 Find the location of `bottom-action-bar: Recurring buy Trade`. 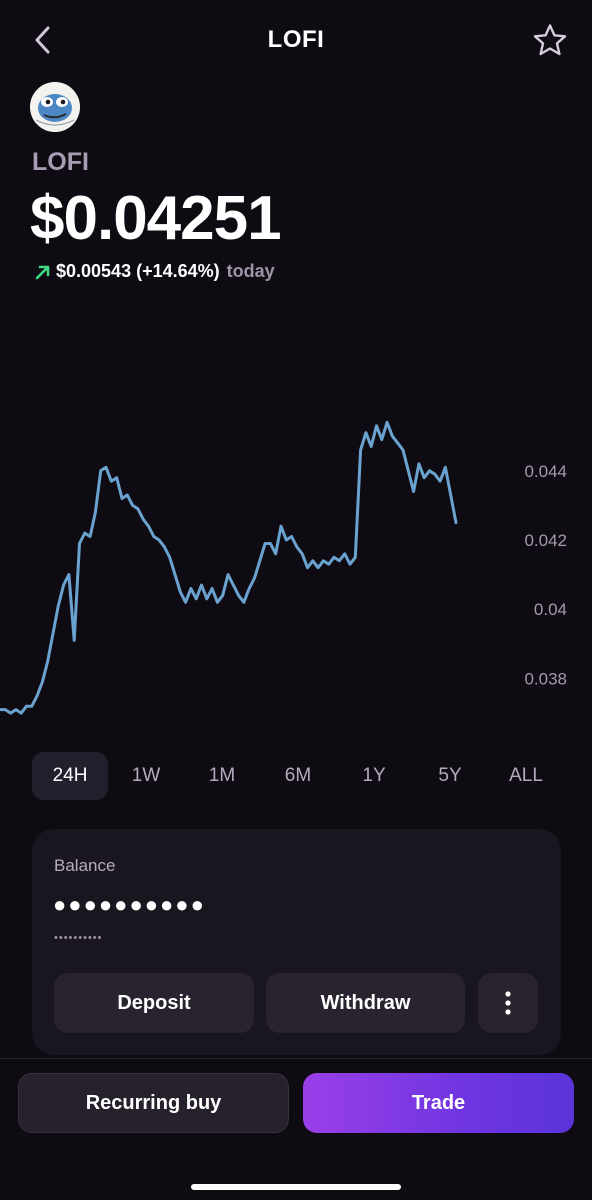

bottom-action-bar: Recurring buy Trade is located at coordinates (296, 1129).